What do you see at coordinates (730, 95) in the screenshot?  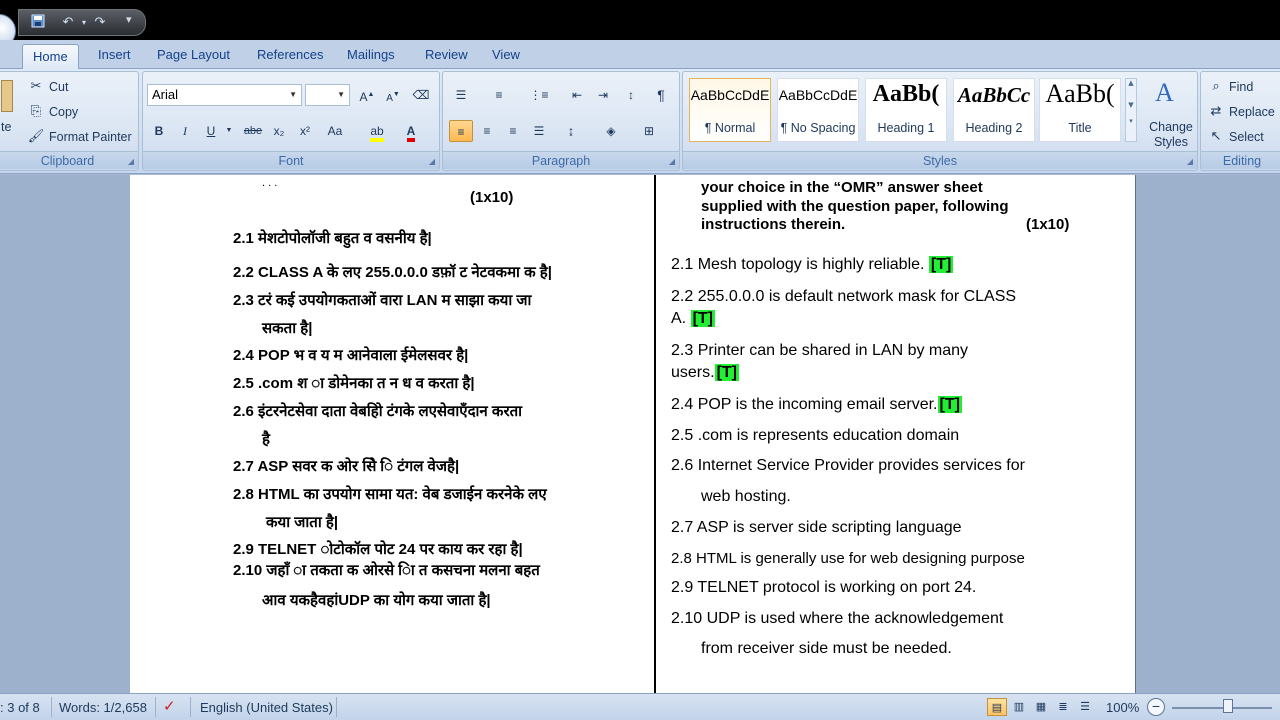 I see `style-sample: AaBbCcDdE` at bounding box center [730, 95].